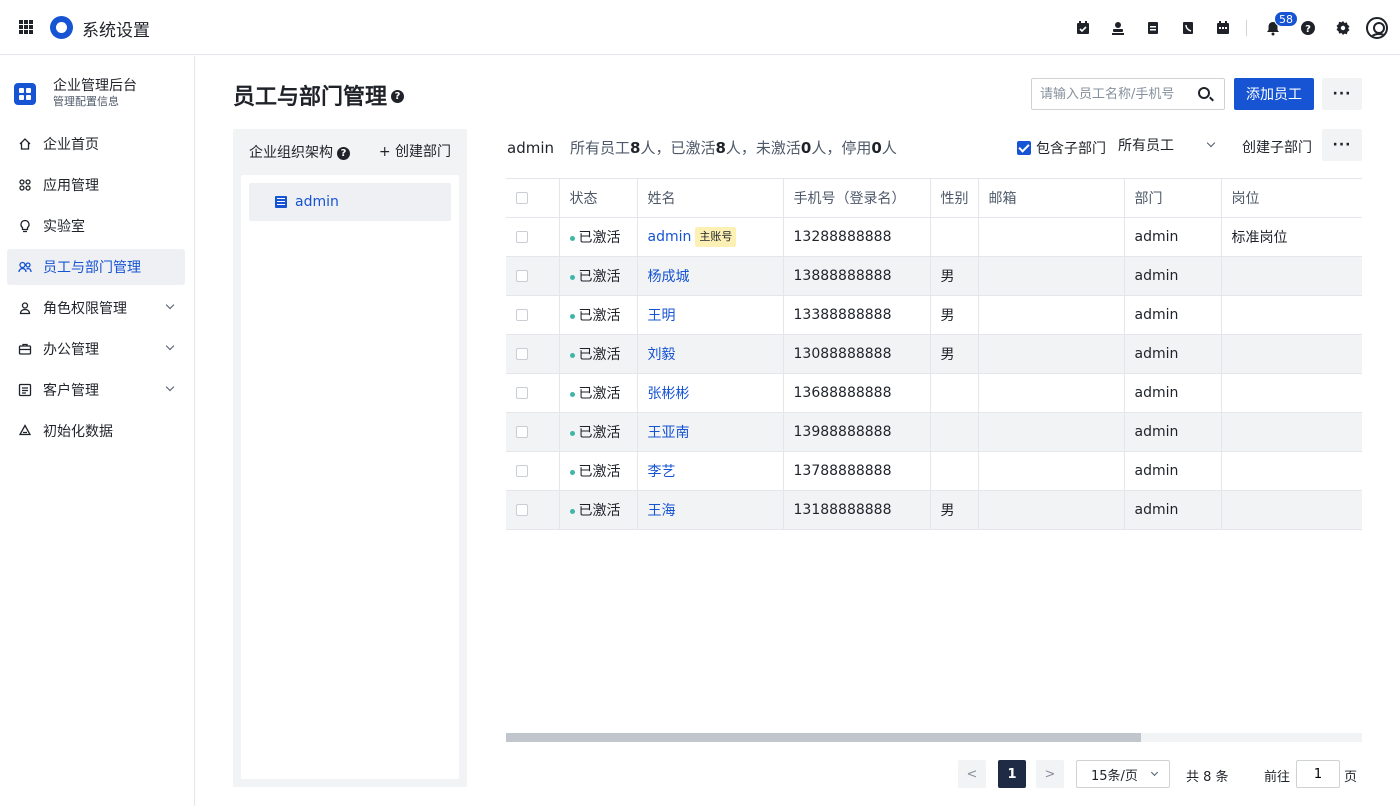 The height and width of the screenshot is (806, 1400). What do you see at coordinates (934, 471) in the screenshot?
I see `table-row: 已激活 李艺 13788888888 admin` at bounding box center [934, 471].